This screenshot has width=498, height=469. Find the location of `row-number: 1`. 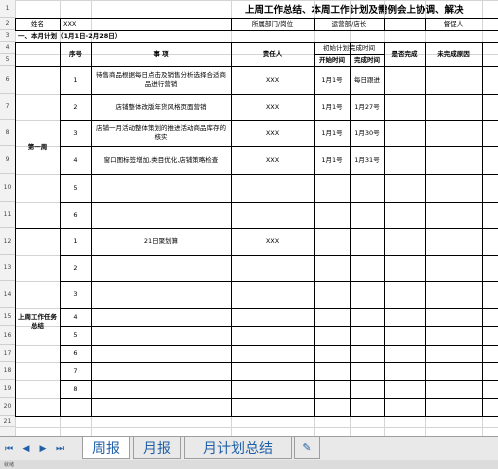

row-number: 1 is located at coordinates (7, 9).